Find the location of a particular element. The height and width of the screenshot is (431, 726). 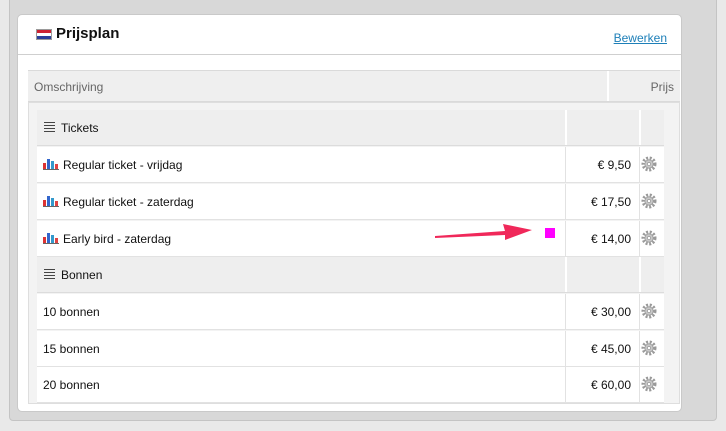

row-price: € 14,00 is located at coordinates (610, 239).